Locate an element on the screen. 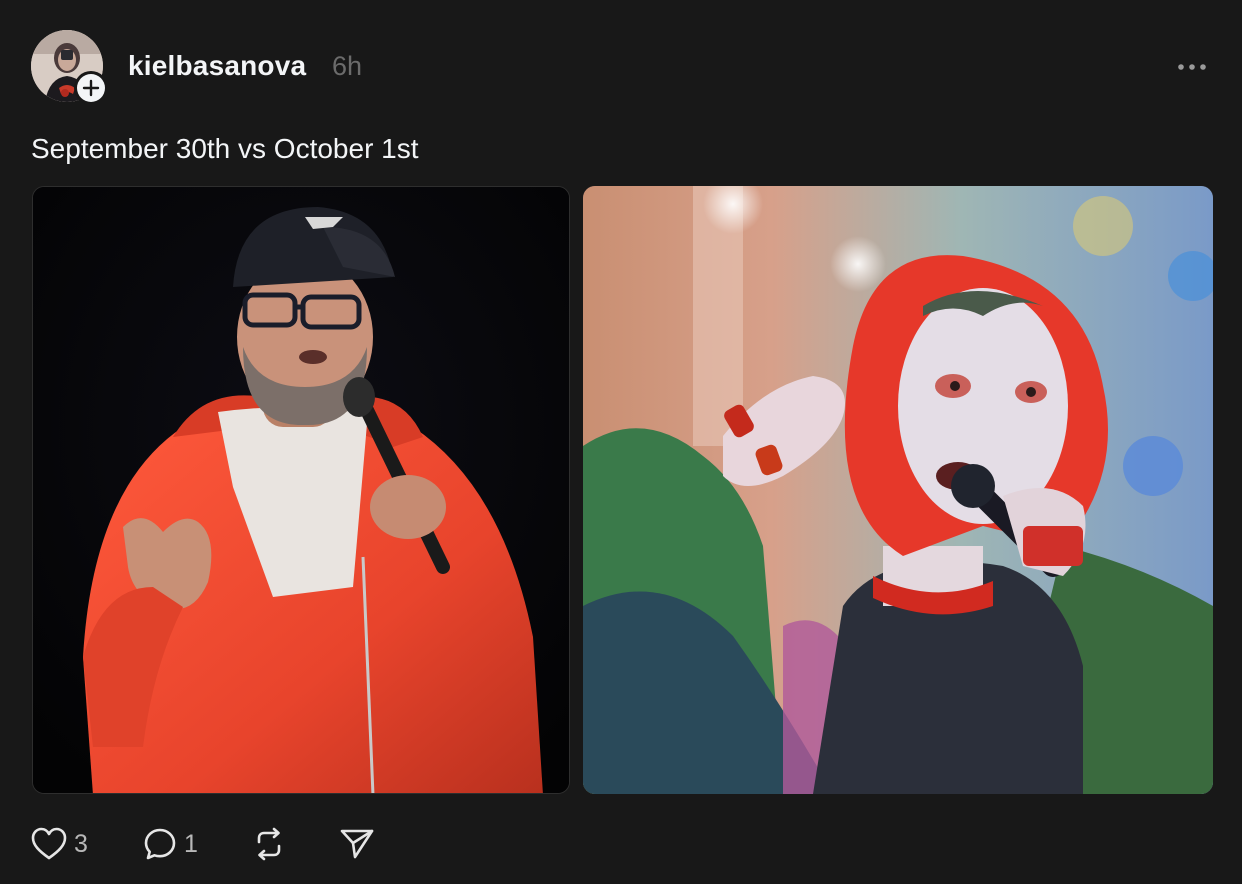 This screenshot has width=1242, height=884. like-count: 3 is located at coordinates (81, 843).